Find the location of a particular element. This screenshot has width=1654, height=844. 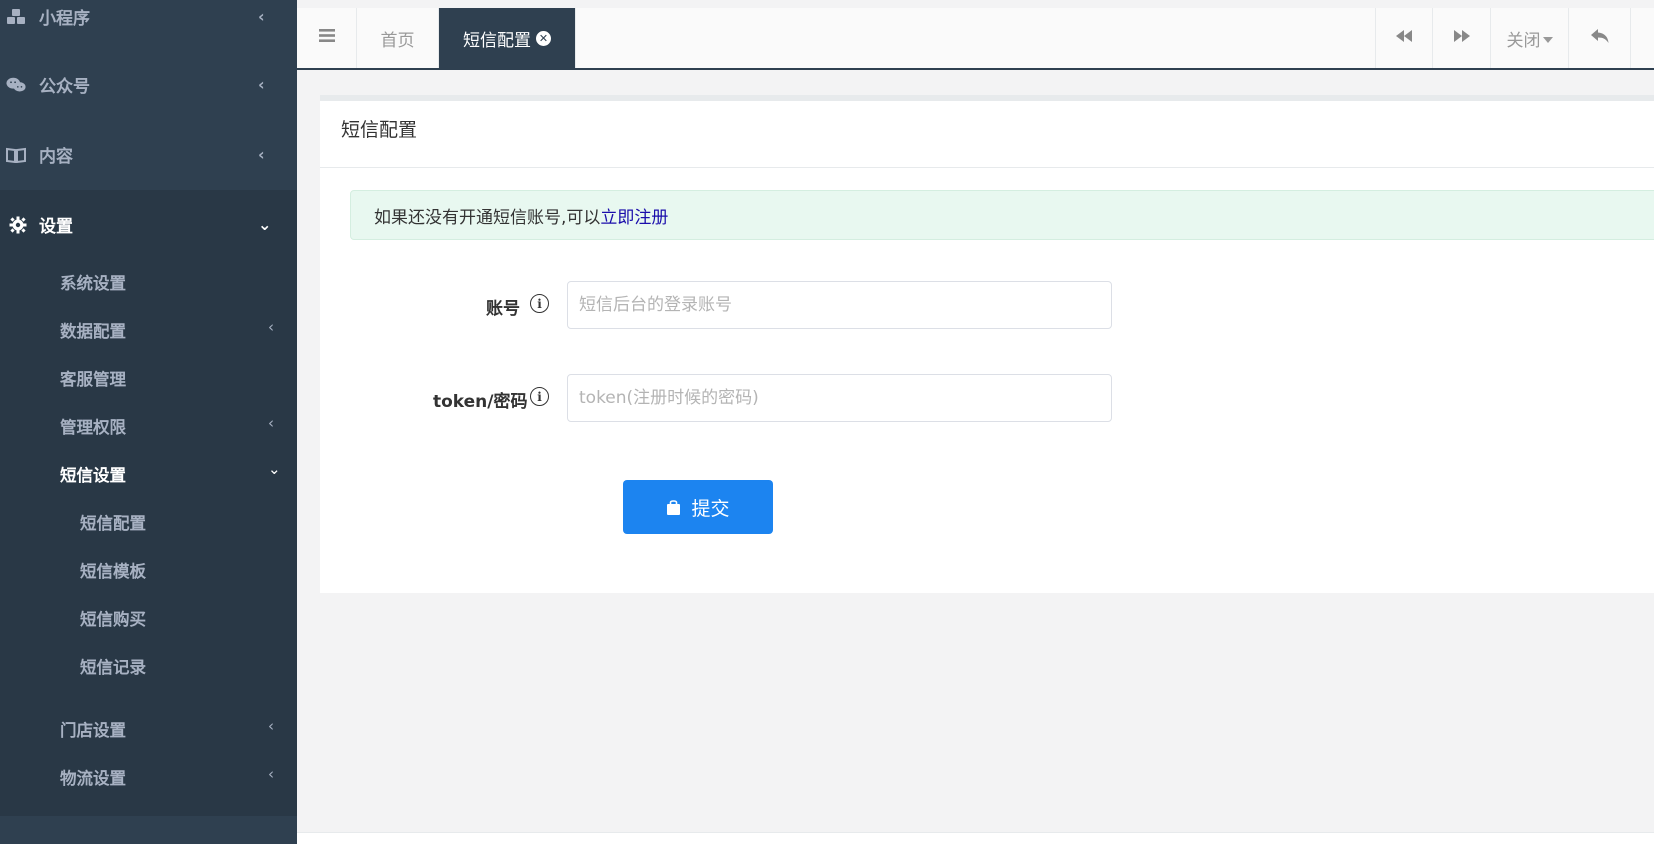

info-alert: 如果还没有开通短信账号,可以 立即注册 is located at coordinates (1002, 215).